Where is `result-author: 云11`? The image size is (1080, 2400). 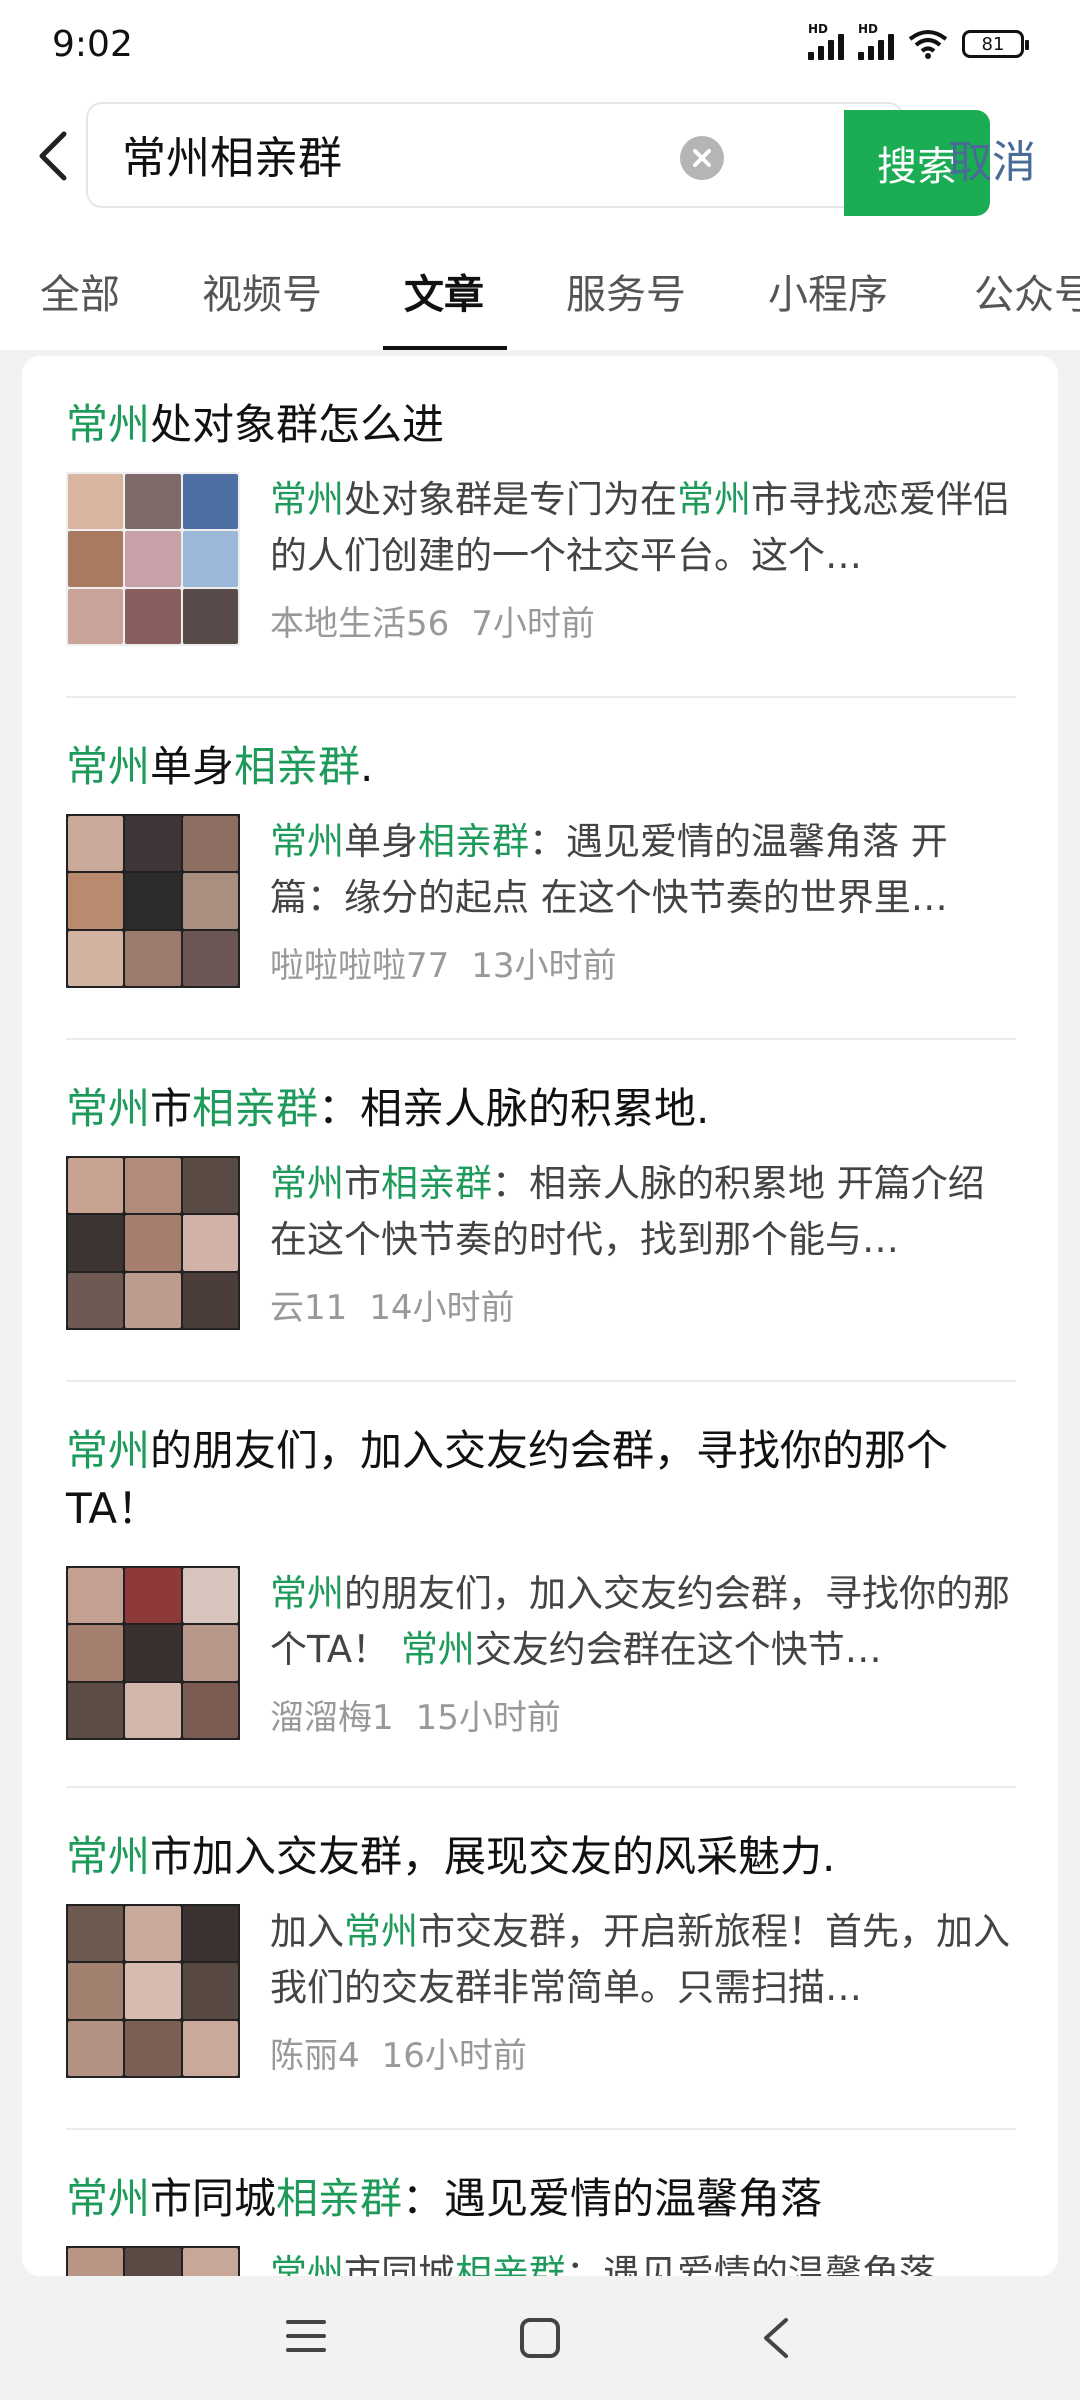 result-author: 云11 is located at coordinates (309, 1308).